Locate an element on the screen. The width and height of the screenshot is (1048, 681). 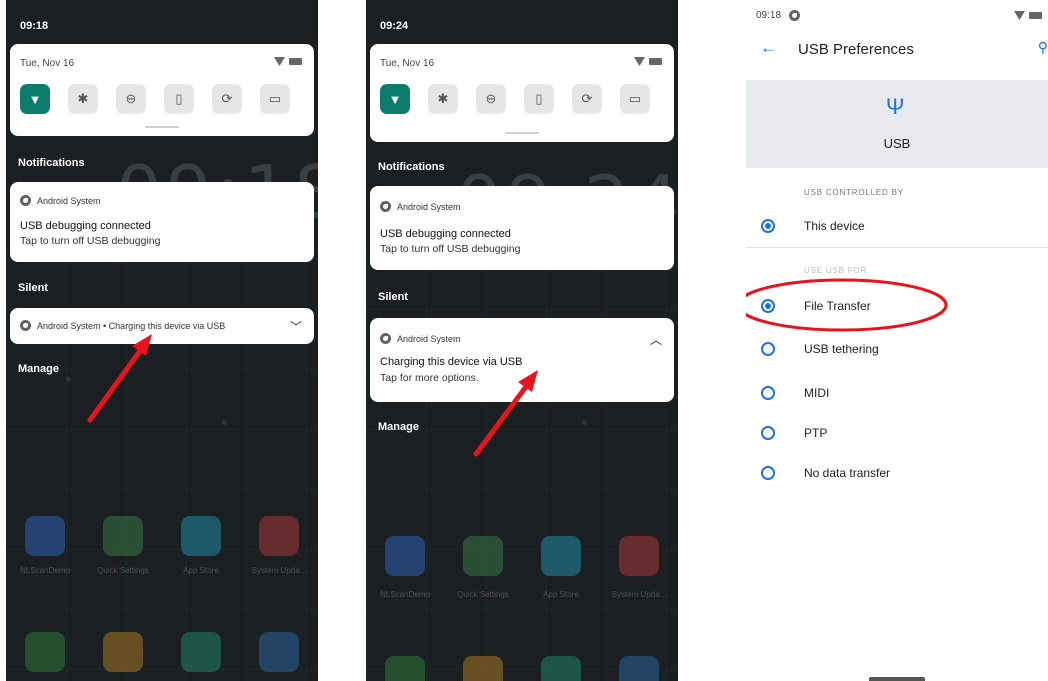
usb-label: USB is located at coordinates (897, 143).